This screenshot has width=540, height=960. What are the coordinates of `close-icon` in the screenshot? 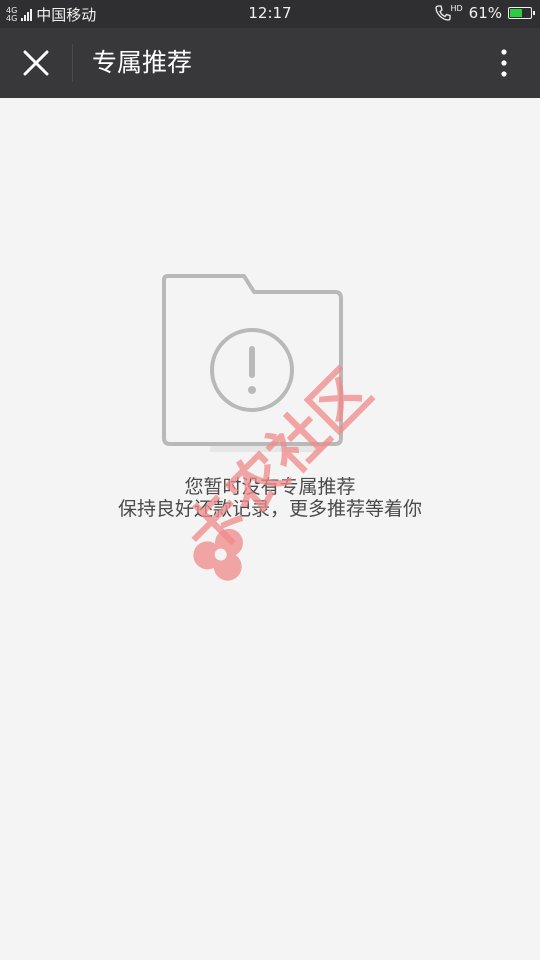 It's located at (36, 63).